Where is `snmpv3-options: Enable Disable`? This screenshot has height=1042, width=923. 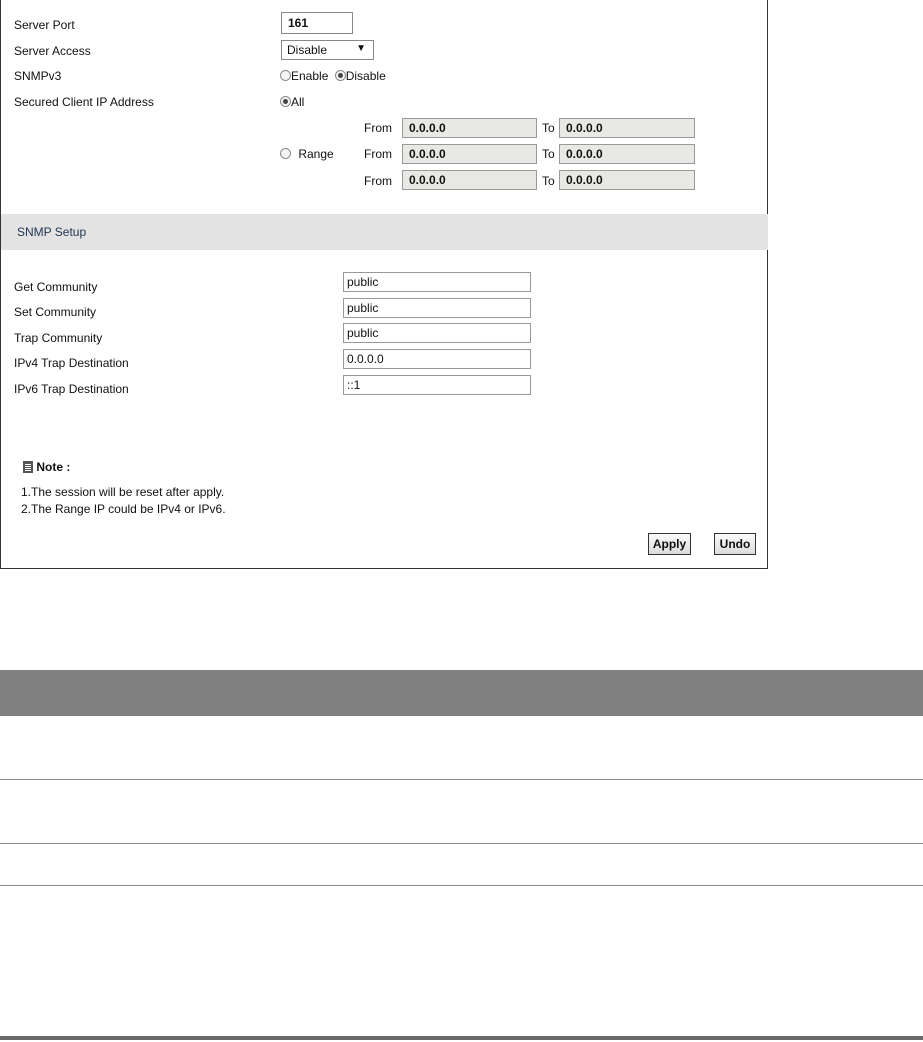 snmpv3-options: Enable Disable is located at coordinates (333, 76).